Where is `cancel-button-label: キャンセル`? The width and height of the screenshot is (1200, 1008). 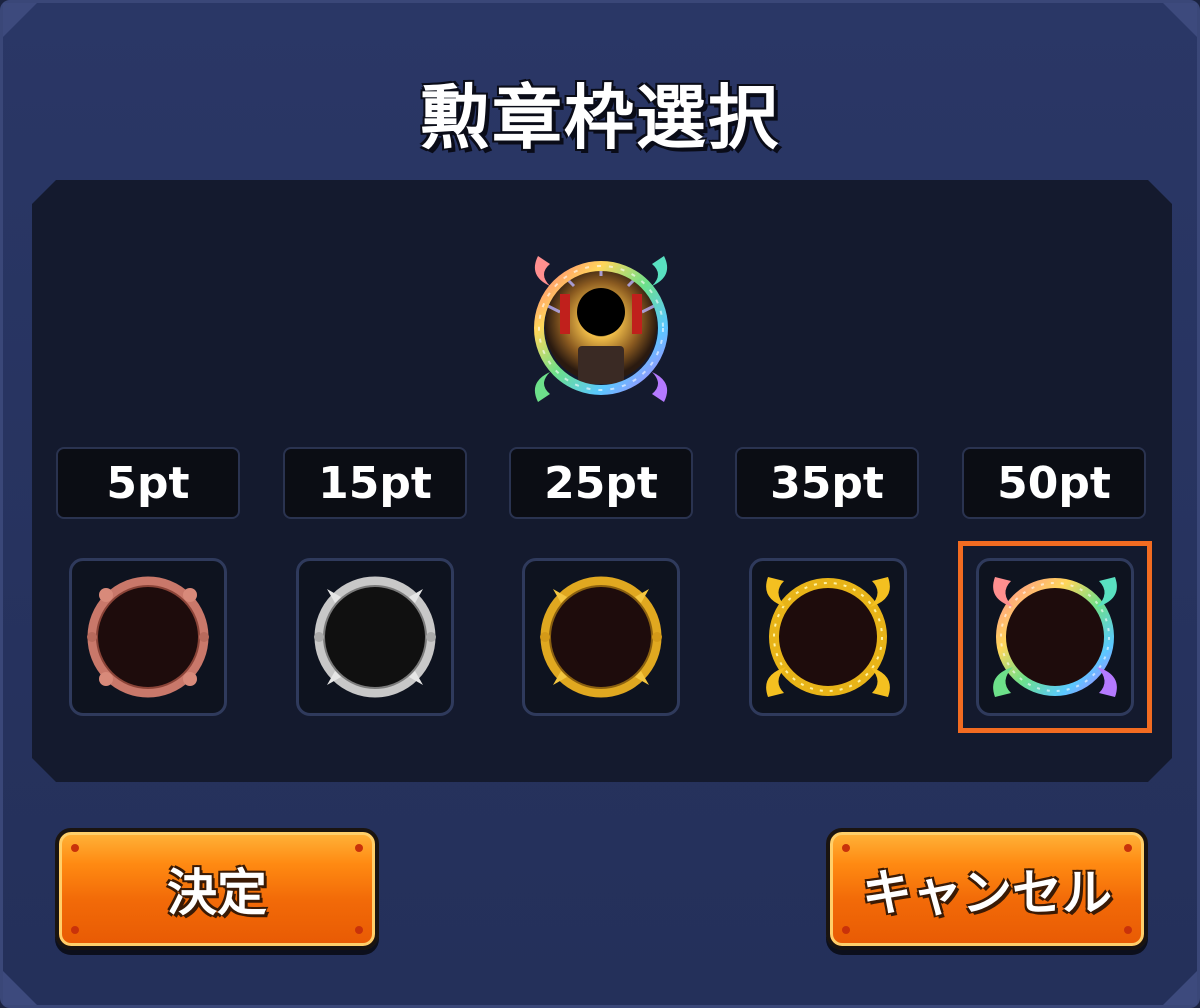
cancel-button-label: キャンセル is located at coordinates (987, 893).